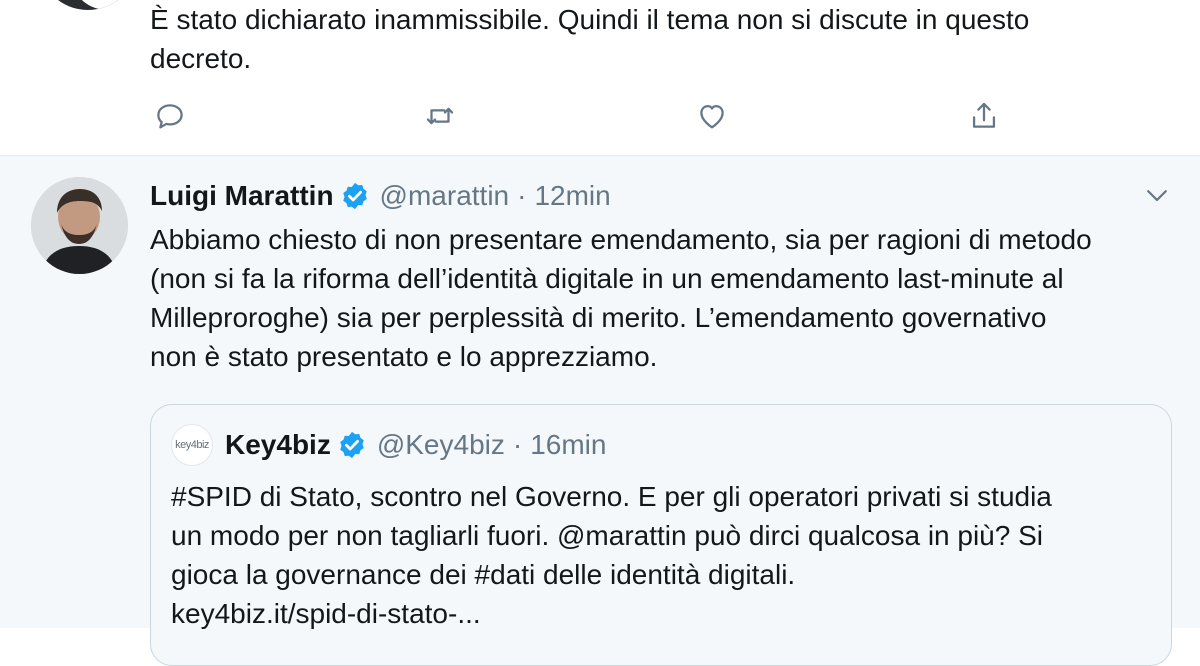 The image size is (1200, 666). Describe the element at coordinates (572, 196) in the screenshot. I see `timestamp: 12min` at that location.